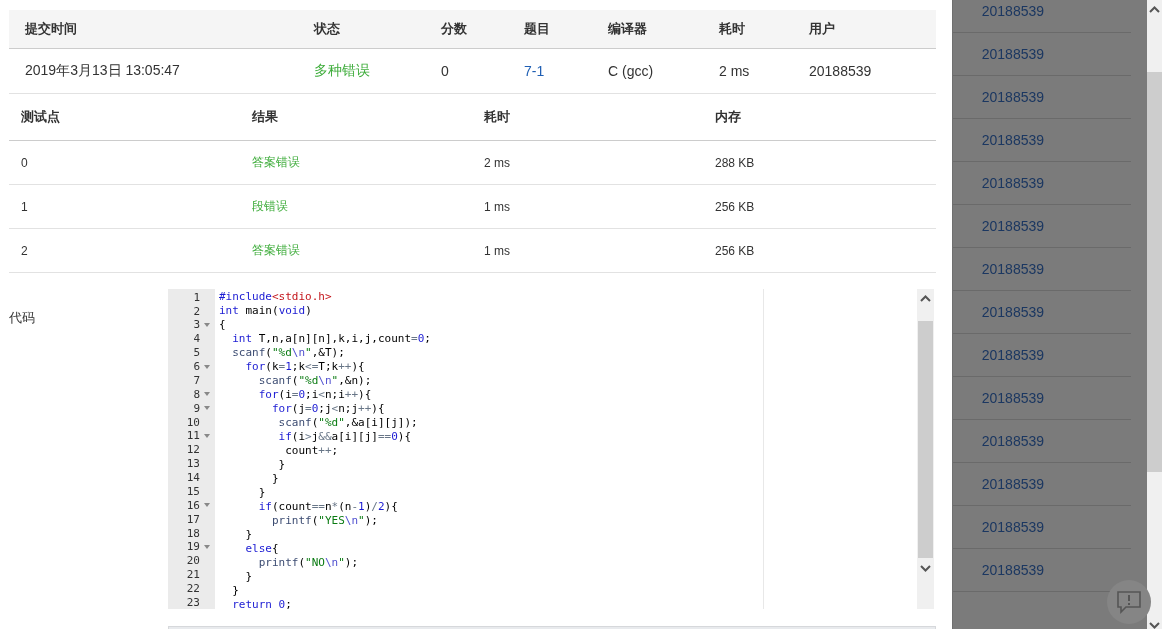  Describe the element at coordinates (196, 353) in the screenshot. I see `line-number: 5` at that location.